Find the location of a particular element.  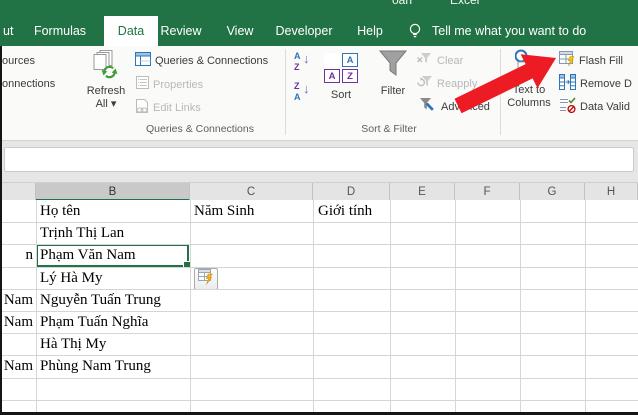

queries-connections-button: Queries & Connections is located at coordinates (202, 61).